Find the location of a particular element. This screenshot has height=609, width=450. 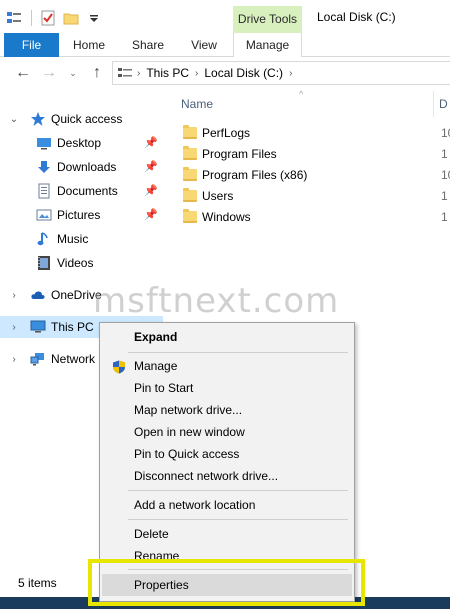

menu-item-manage: Manage is located at coordinates (227, 366).